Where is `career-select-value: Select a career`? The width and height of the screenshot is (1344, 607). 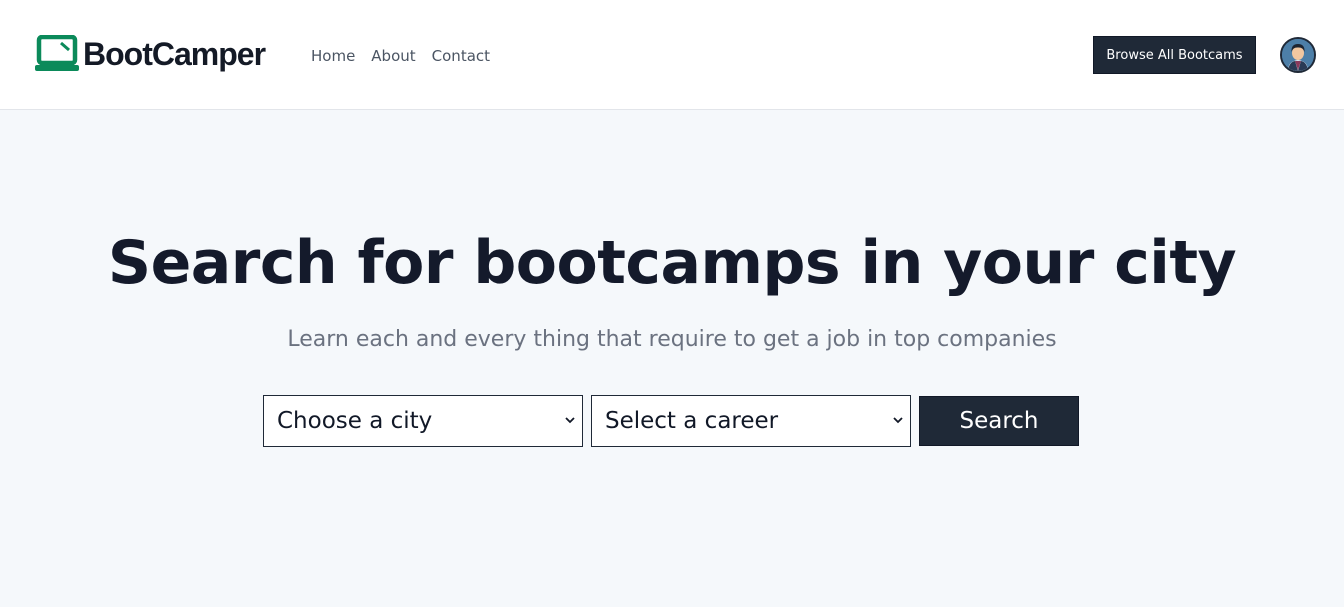
career-select-value: Select a career is located at coordinates (692, 421).